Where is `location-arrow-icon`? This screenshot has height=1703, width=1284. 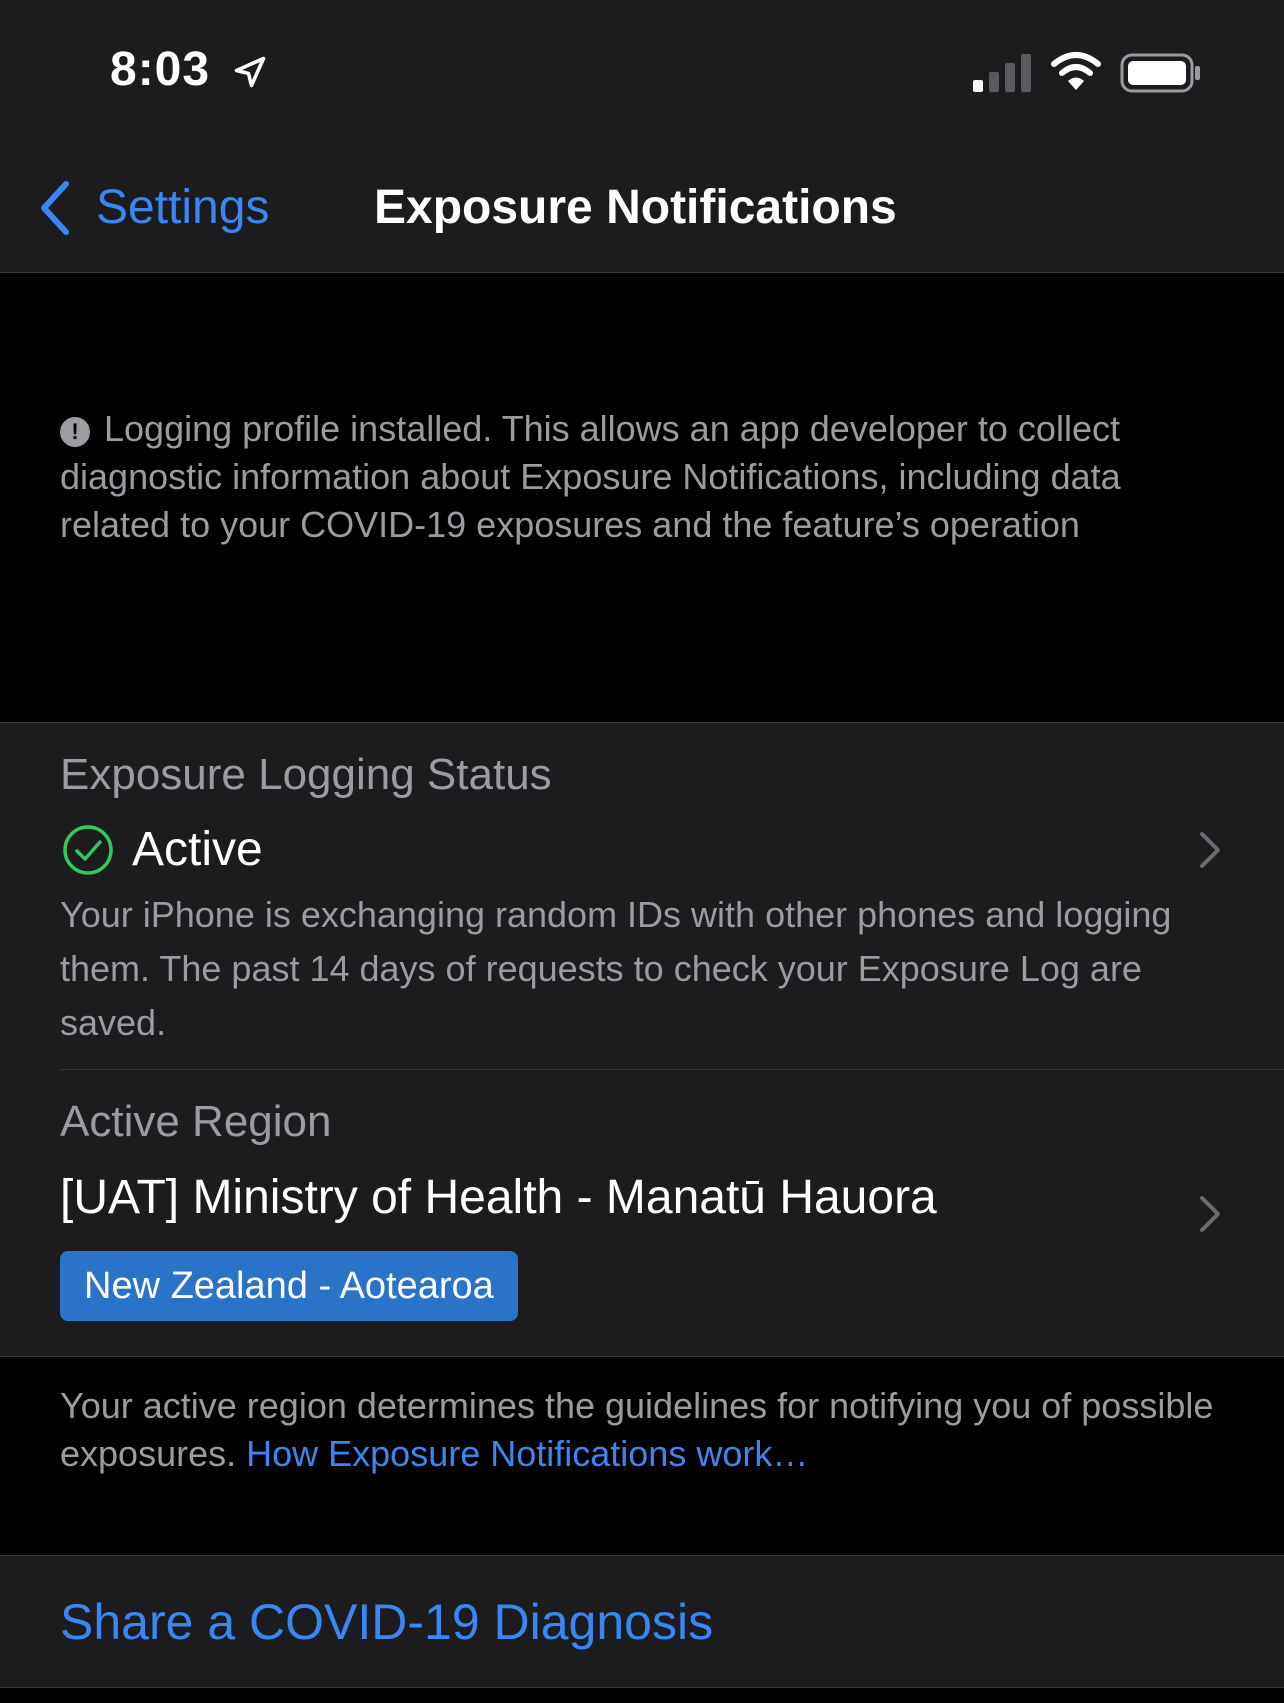
location-arrow-icon is located at coordinates (250, 72).